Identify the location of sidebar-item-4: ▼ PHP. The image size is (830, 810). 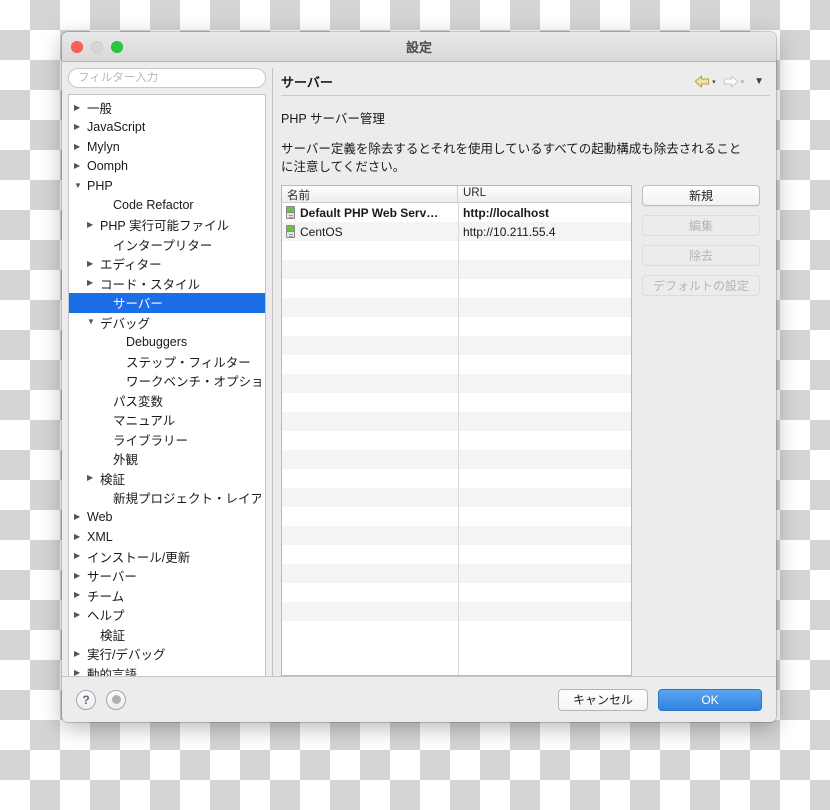
(167, 186).